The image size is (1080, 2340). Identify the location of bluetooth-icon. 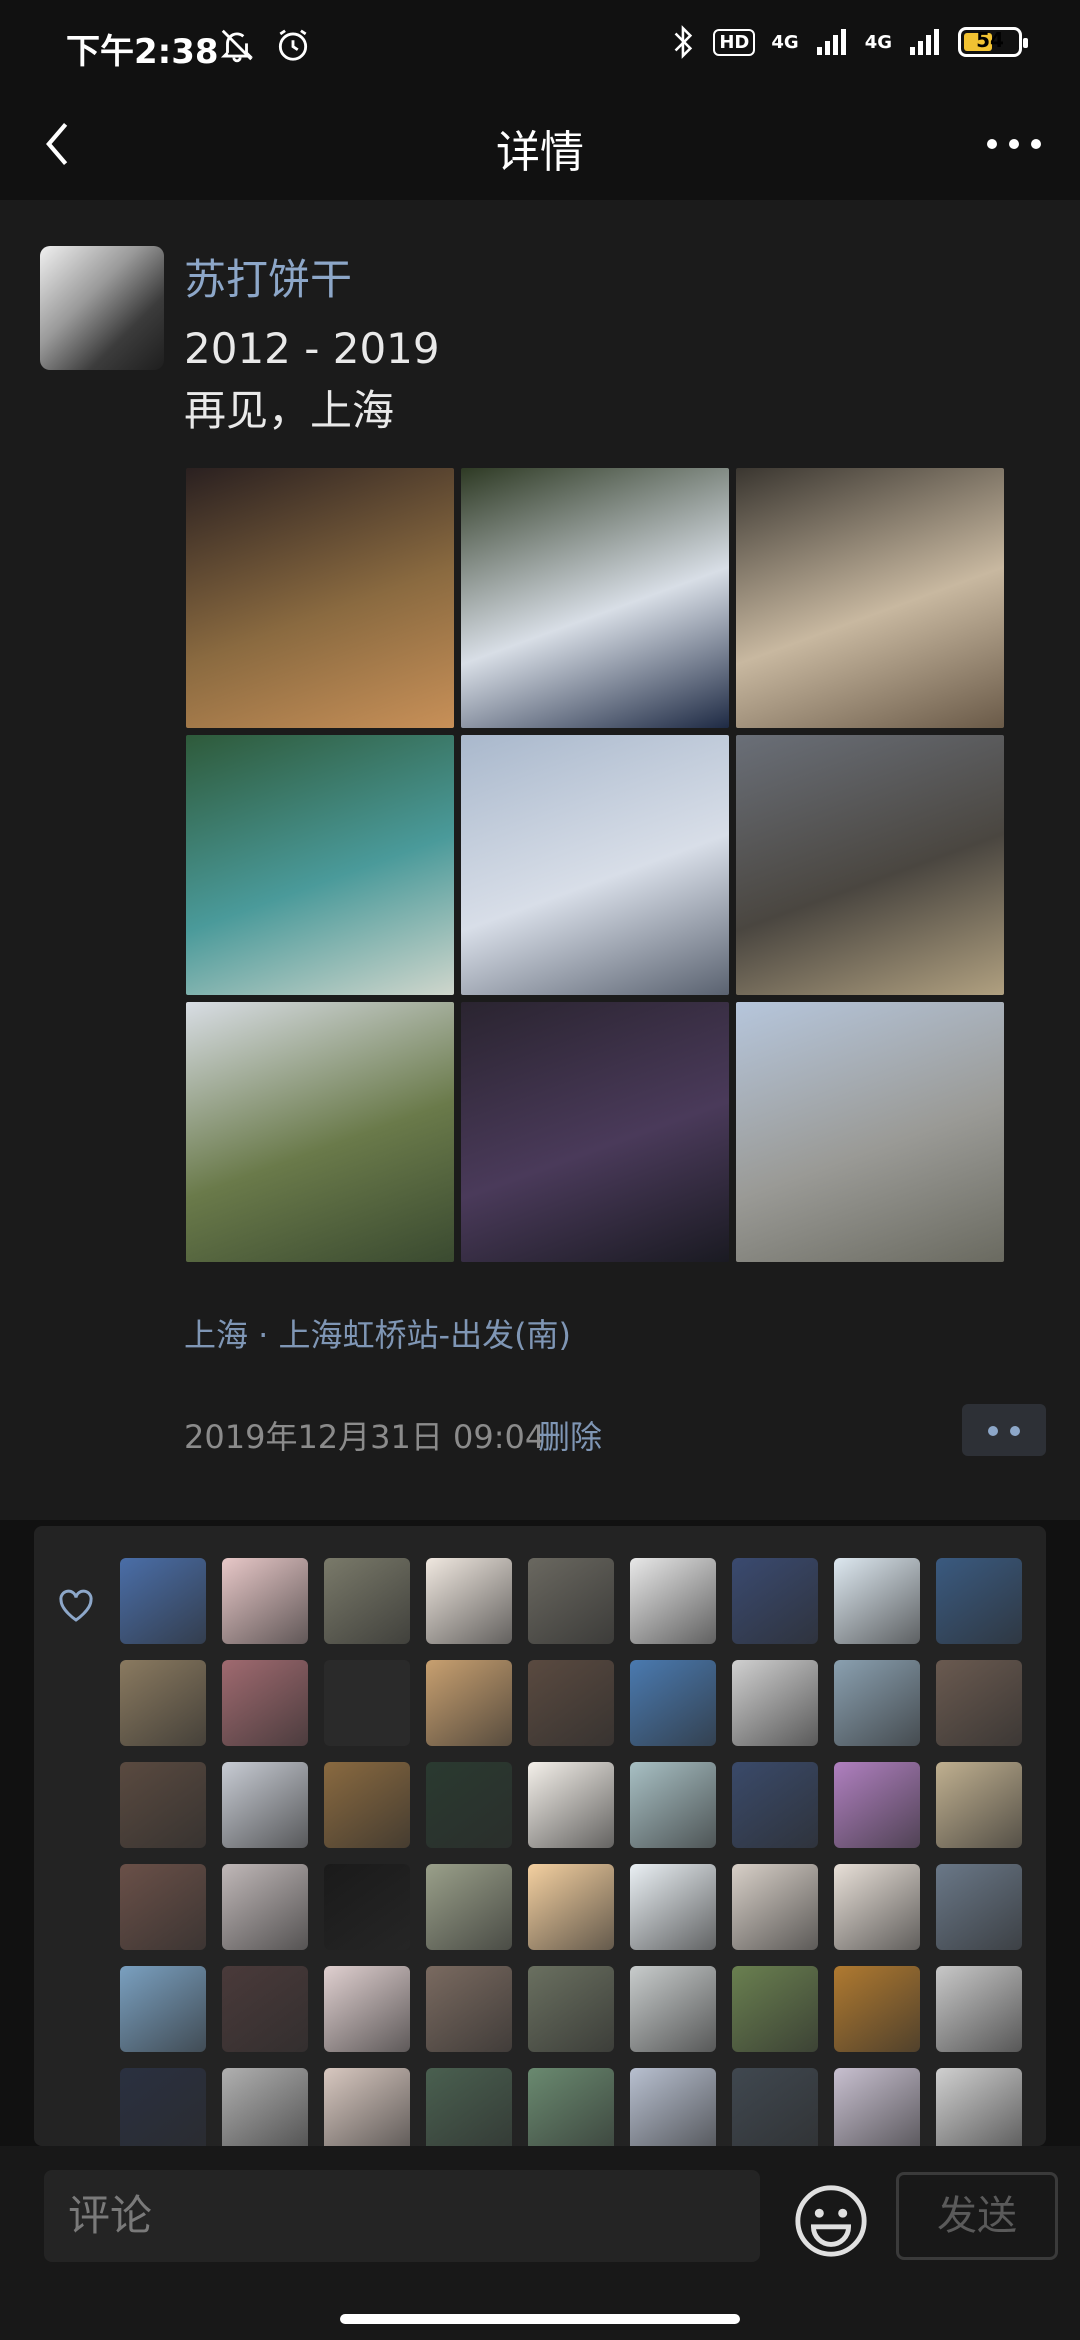
(683, 42).